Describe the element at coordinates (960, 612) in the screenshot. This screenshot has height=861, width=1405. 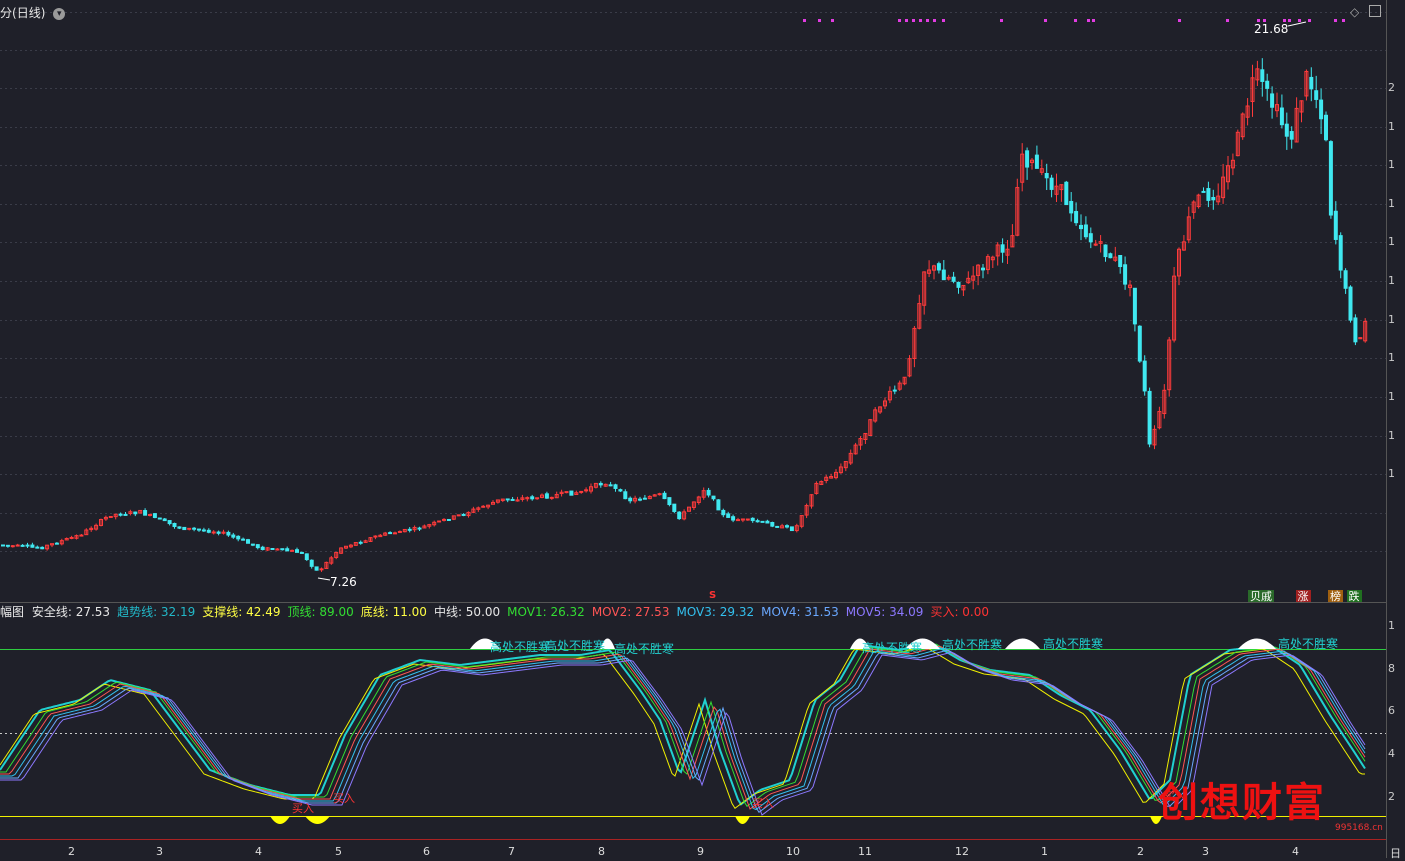
I see `indicator-item: 买入: 0.00` at that location.